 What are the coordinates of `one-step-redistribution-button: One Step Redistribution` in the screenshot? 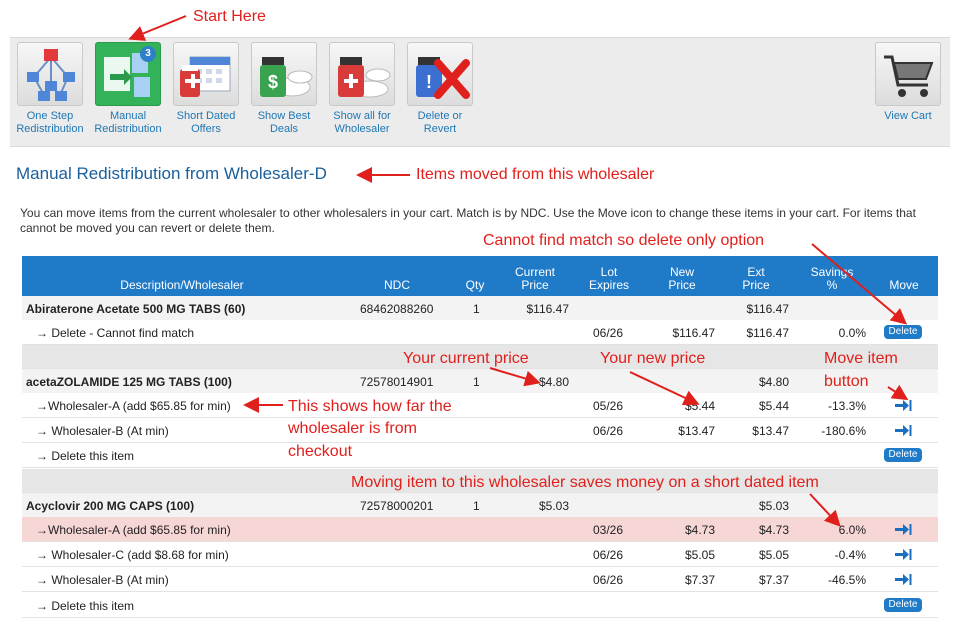 It's located at (50, 89).